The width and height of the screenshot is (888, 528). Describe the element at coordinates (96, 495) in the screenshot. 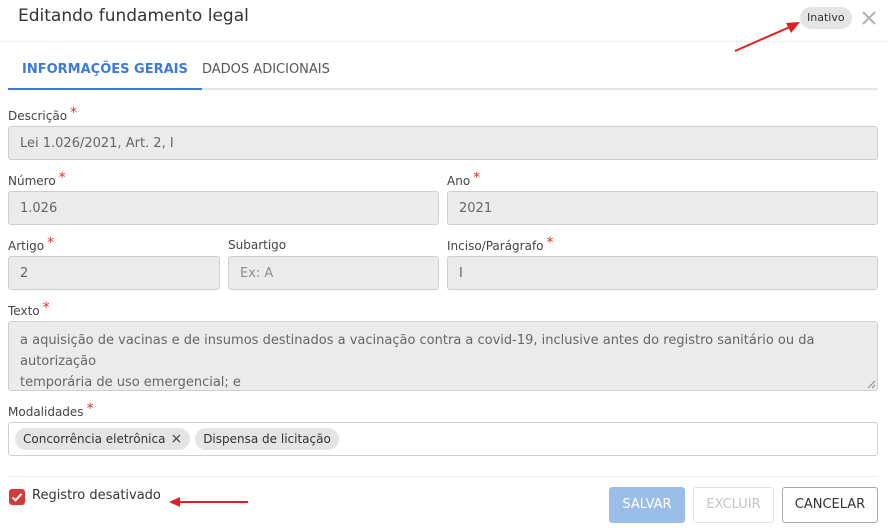

I see `registro-desativado-label: Registro desativado` at that location.